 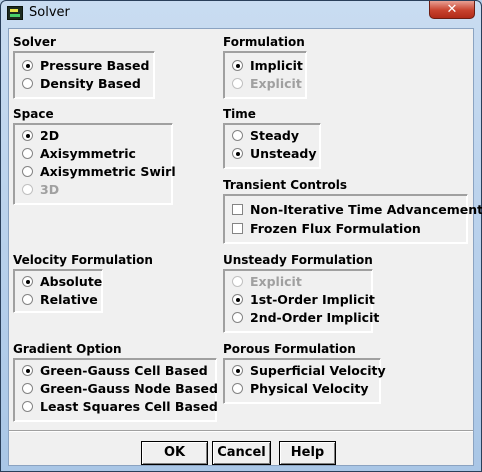 I want to click on velocity-formulation-label: Velocity Formulation, so click(x=83, y=260).